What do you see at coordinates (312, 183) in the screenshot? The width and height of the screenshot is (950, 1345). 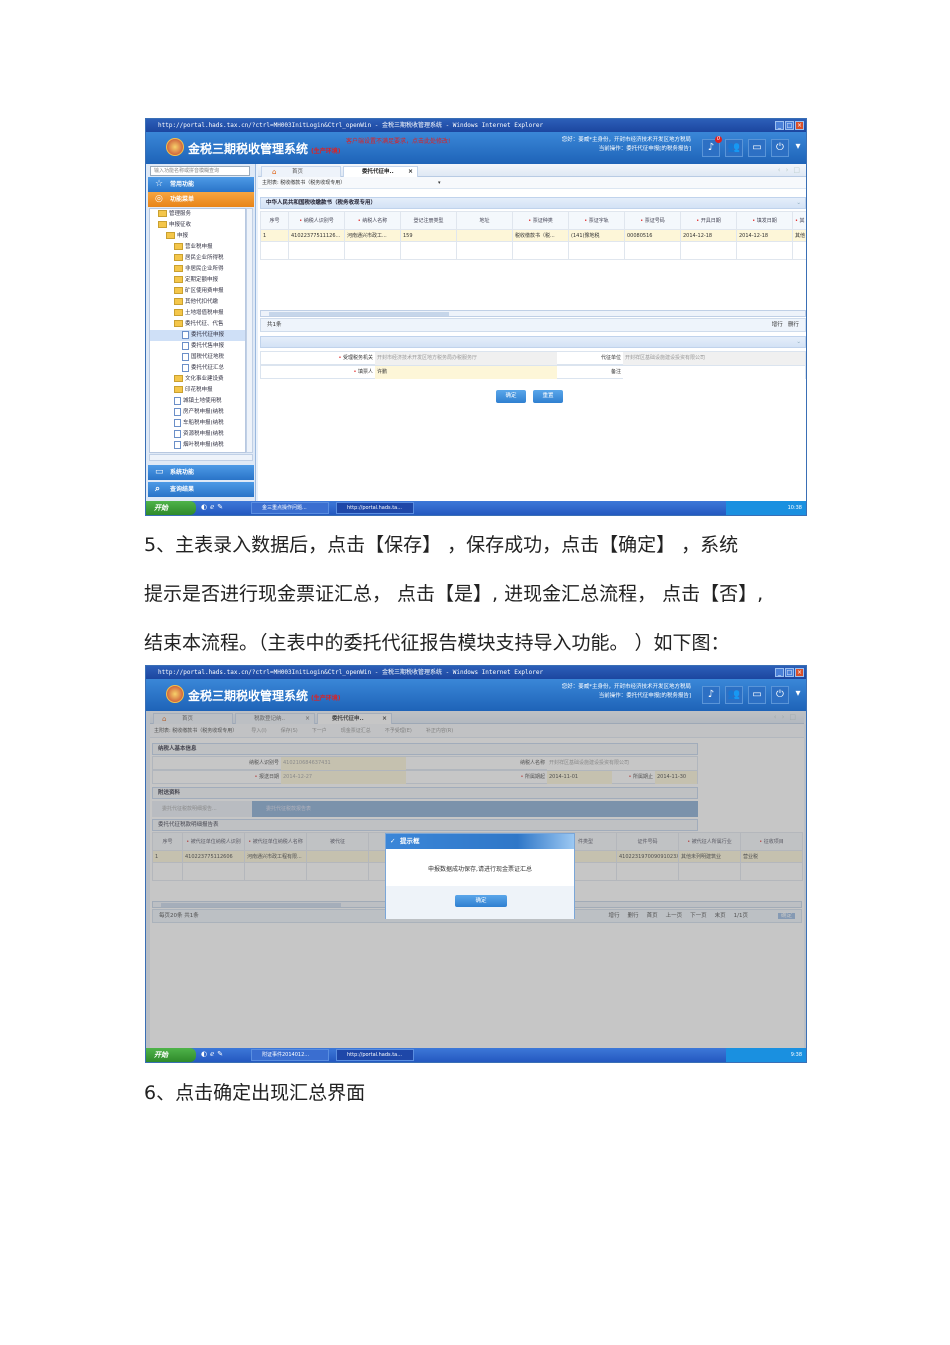 I see `form-select: 税收缴款书（税务收现专用）` at bounding box center [312, 183].